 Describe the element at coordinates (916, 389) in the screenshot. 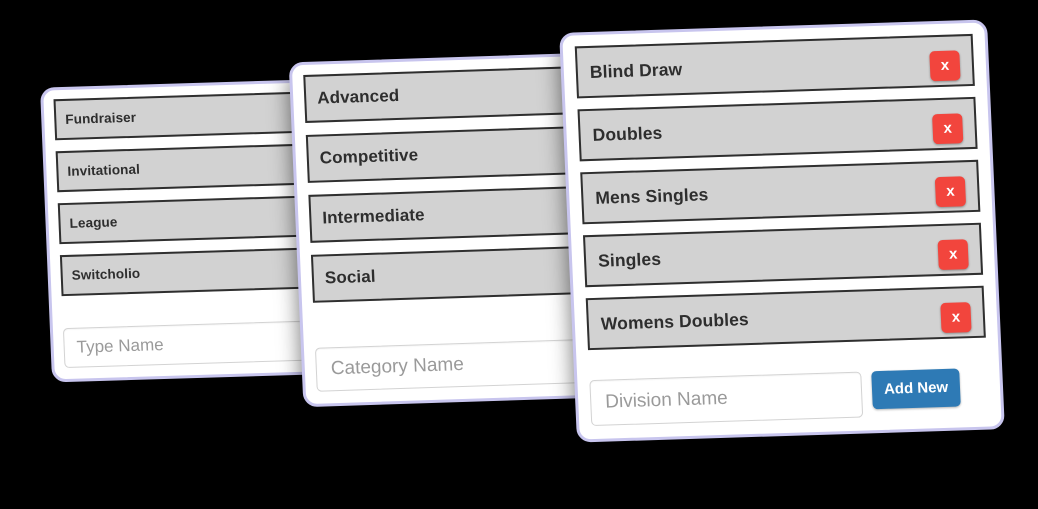

I see `add-new-button: Add New` at that location.